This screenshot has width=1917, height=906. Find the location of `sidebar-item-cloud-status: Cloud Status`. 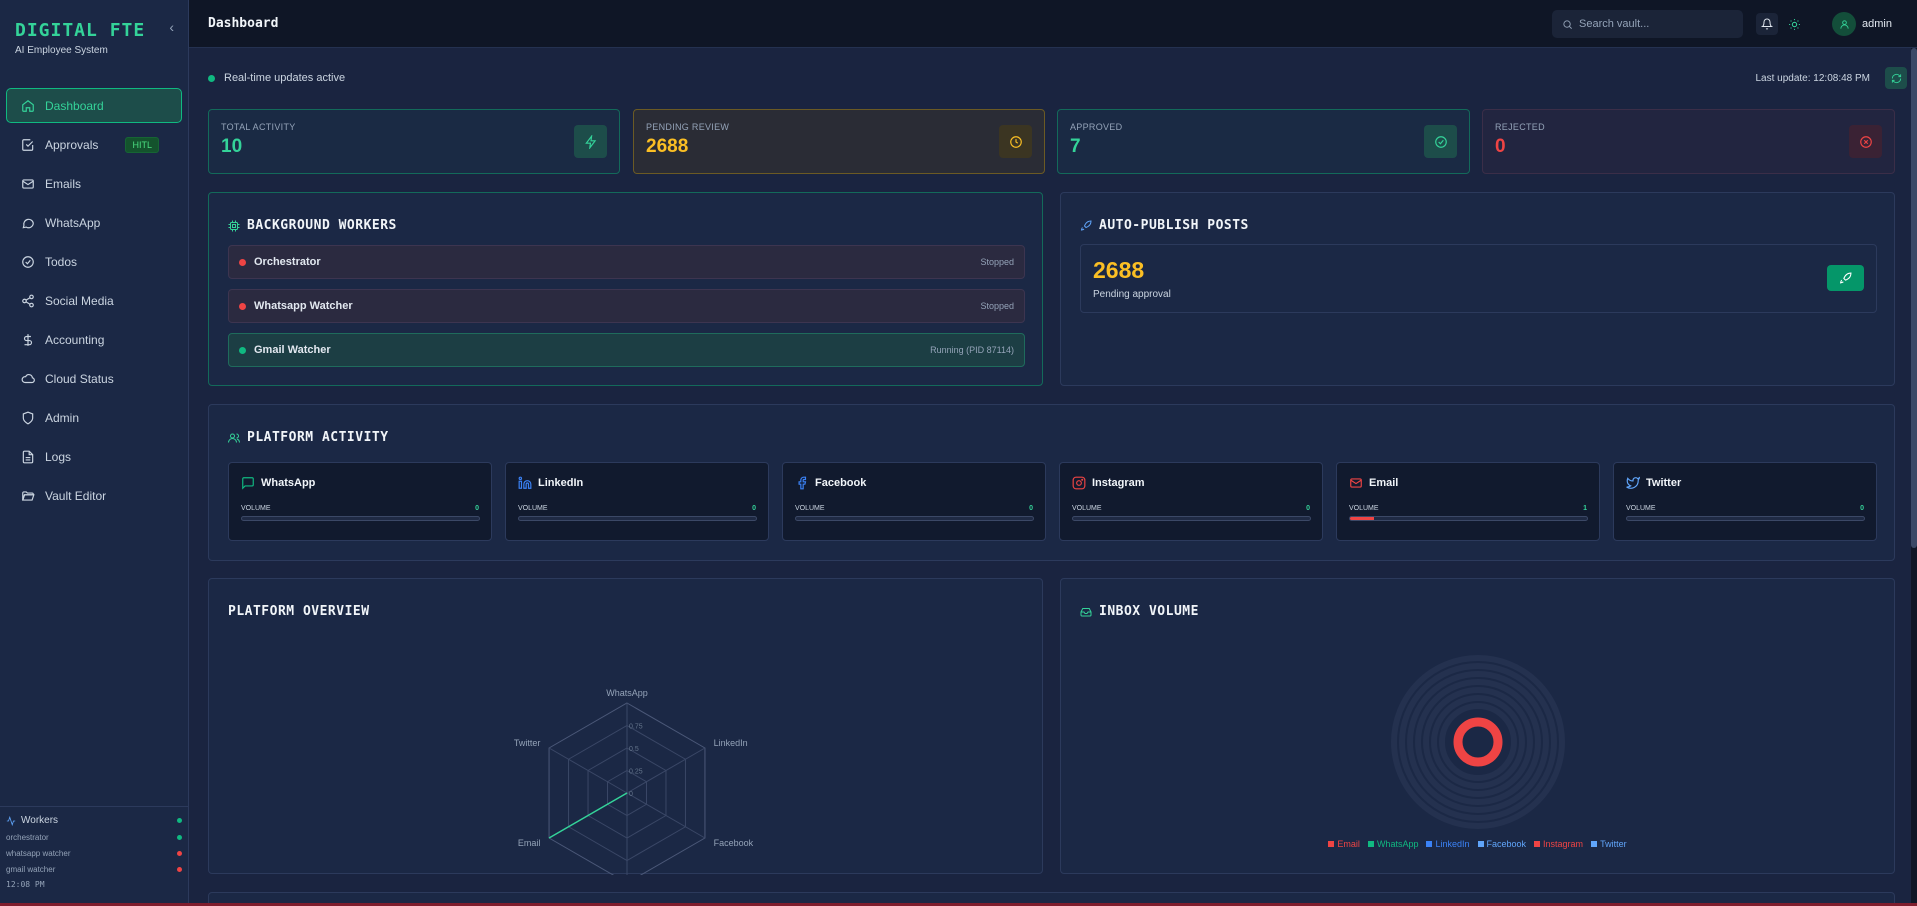

sidebar-item-cloud-status: Cloud Status is located at coordinates (94, 378).